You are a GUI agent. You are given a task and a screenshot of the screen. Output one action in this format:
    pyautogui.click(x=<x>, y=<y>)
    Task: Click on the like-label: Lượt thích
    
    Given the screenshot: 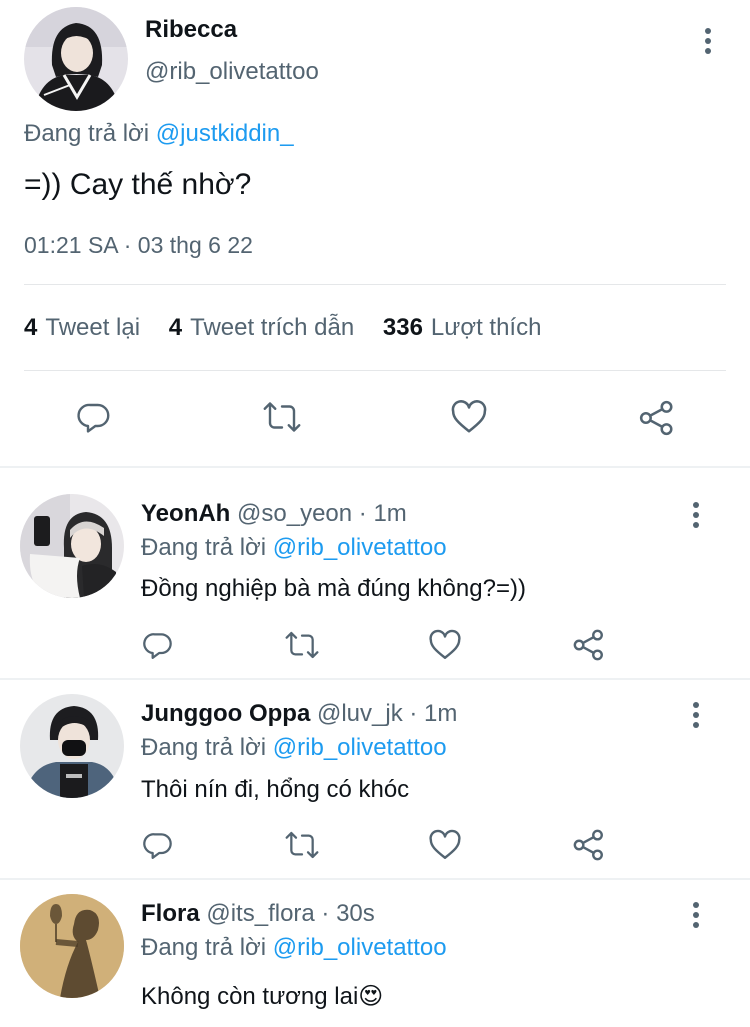 What is the action you would take?
    pyautogui.click(x=486, y=327)
    